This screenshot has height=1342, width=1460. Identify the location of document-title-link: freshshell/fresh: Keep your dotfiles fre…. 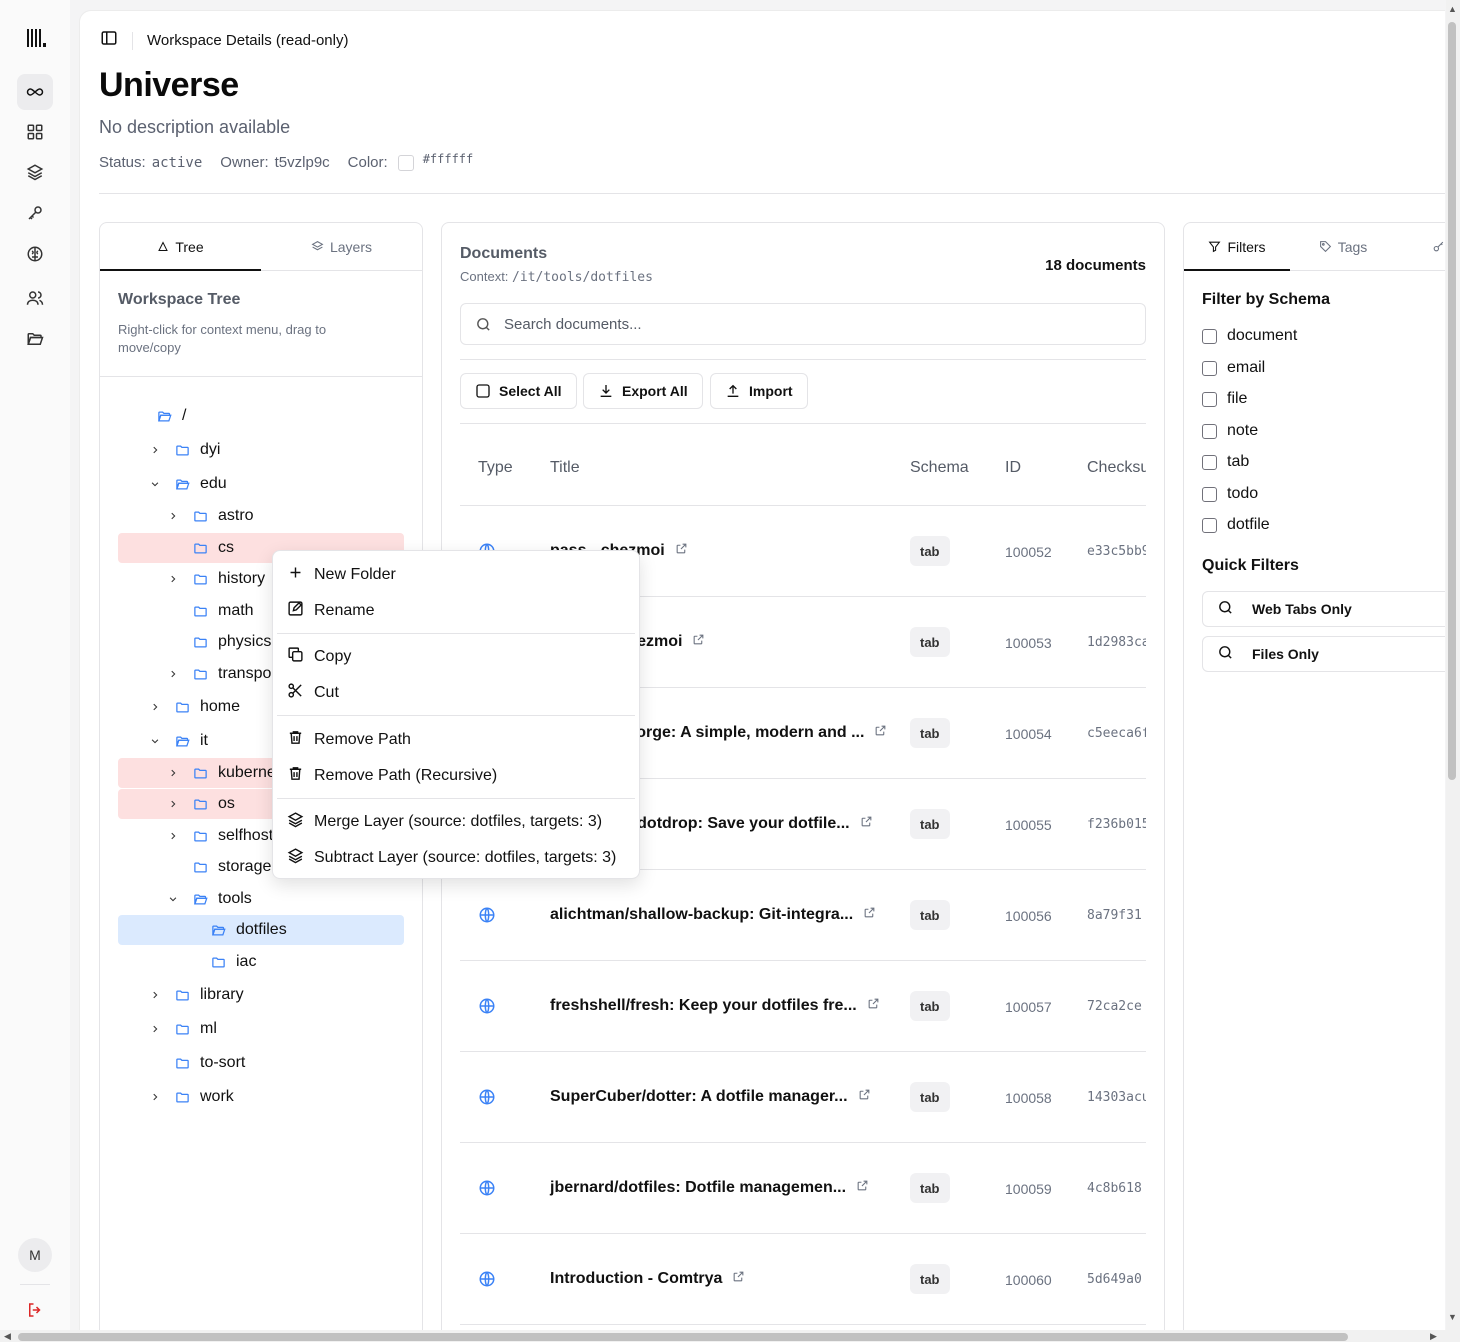
(715, 1006).